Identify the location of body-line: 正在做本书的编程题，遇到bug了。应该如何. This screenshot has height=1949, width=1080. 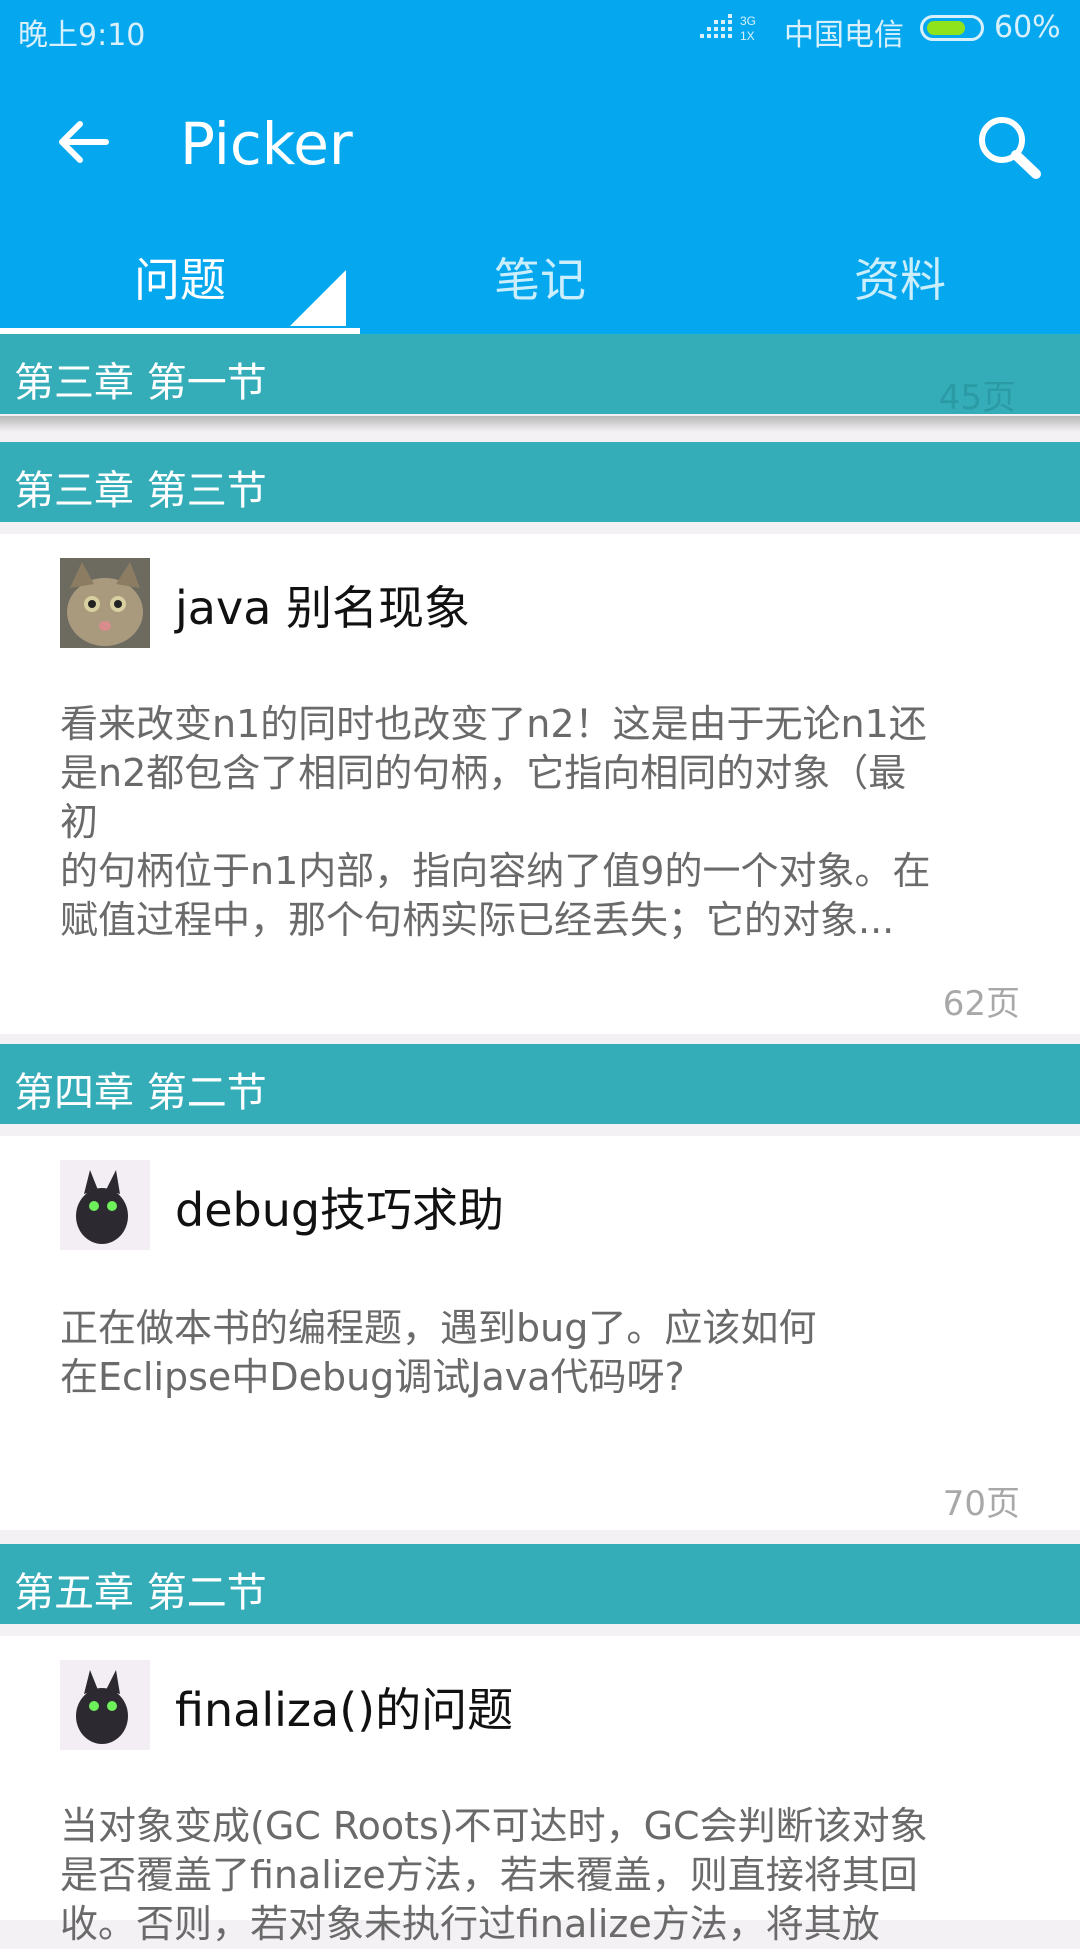
(438, 1328).